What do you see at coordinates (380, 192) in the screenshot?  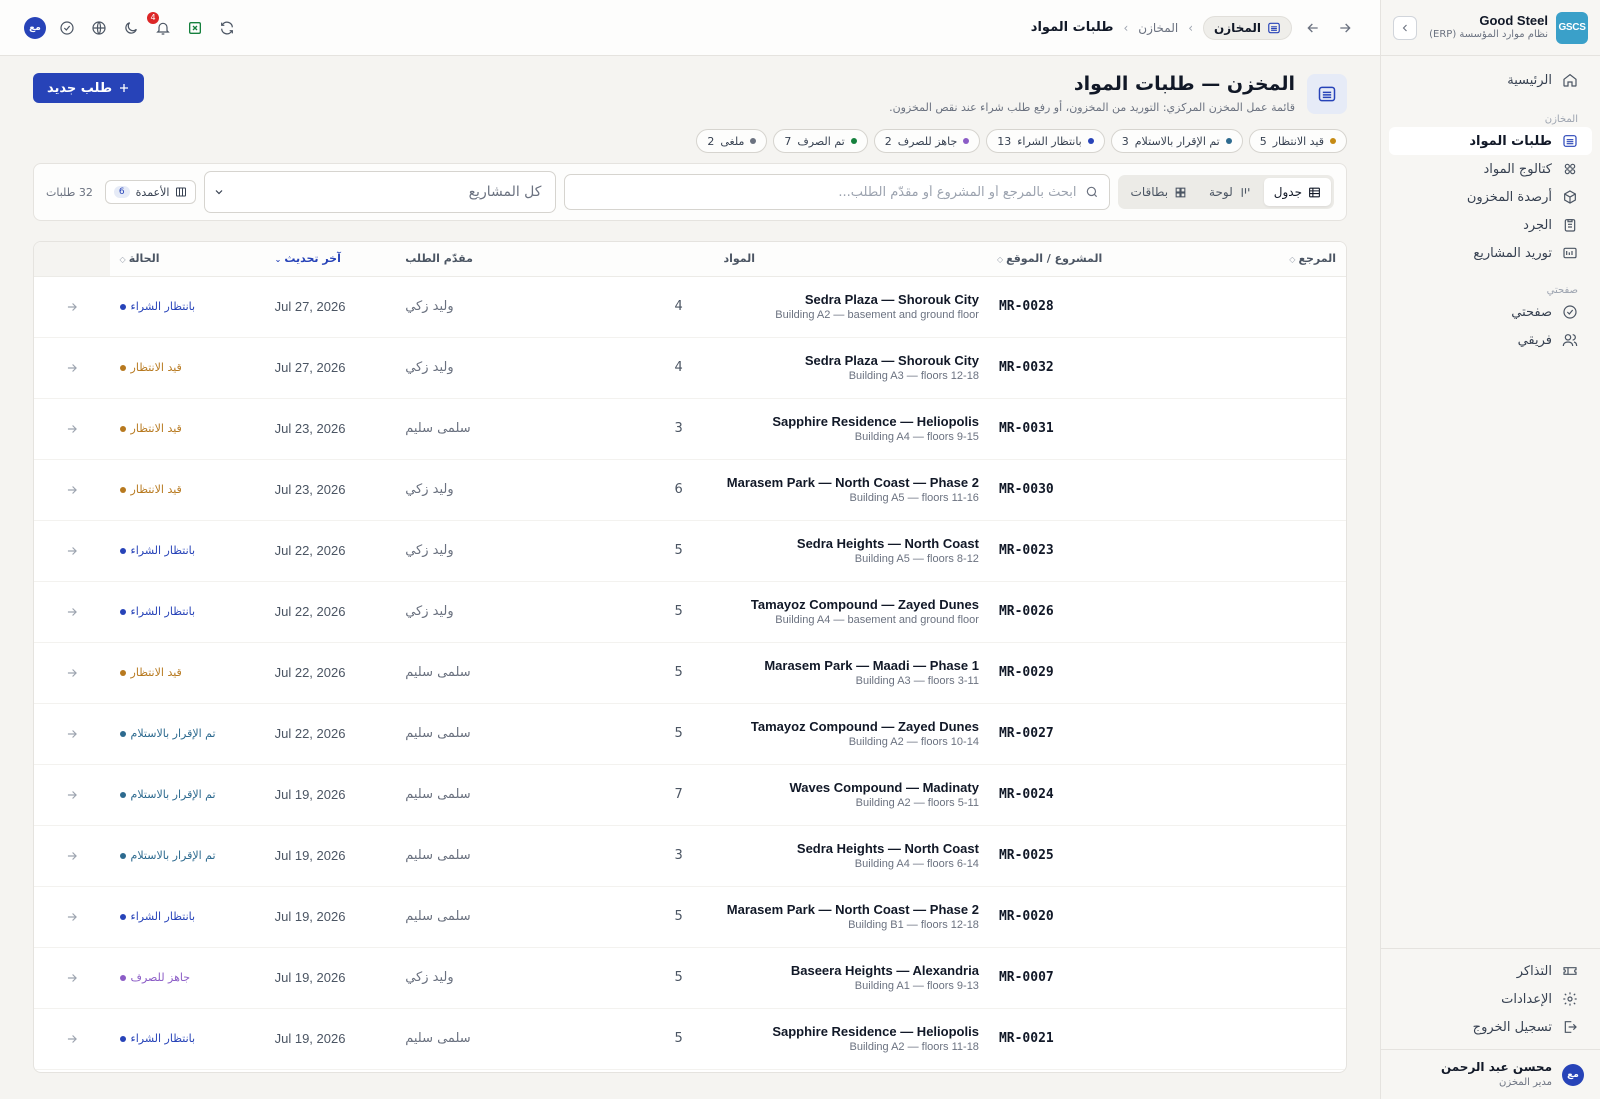 I see `project-select: كل المشاريع` at bounding box center [380, 192].